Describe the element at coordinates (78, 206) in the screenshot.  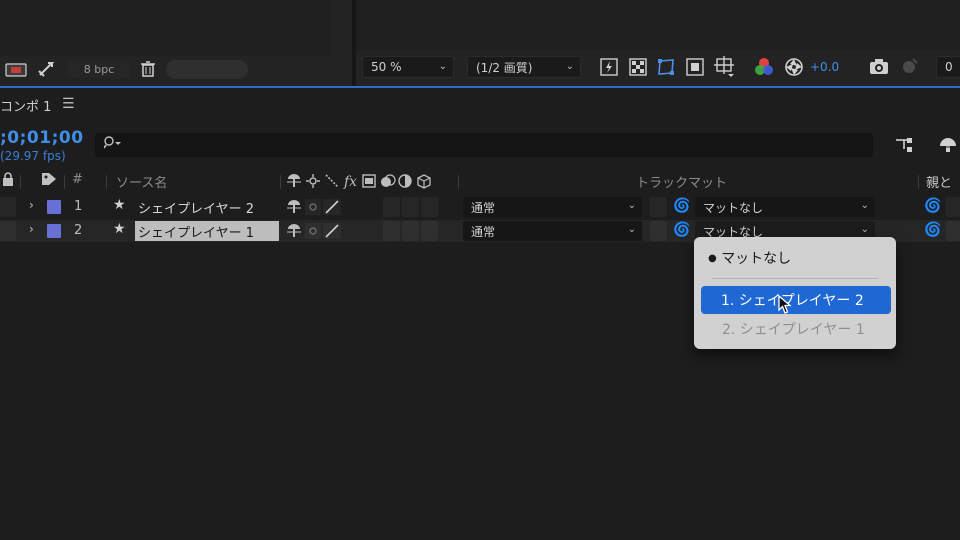
I see `layer-index: 1` at that location.